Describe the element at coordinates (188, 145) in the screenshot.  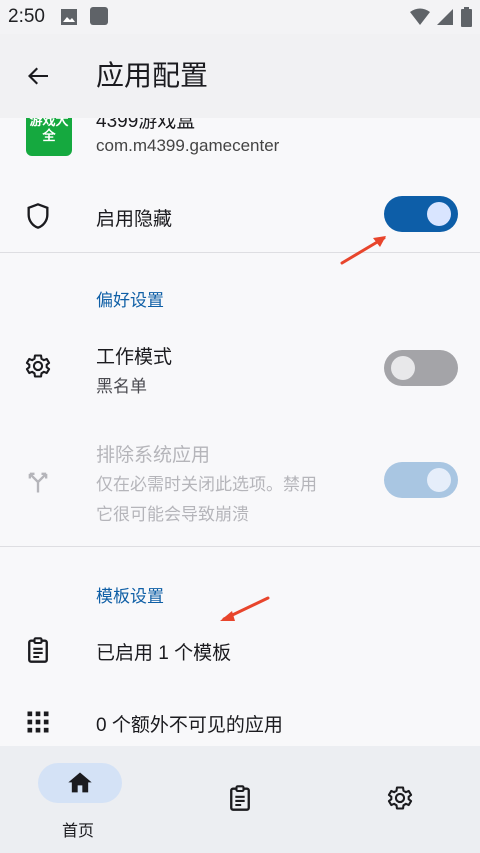
I see `app-package-name: com.m4399.gamecenter` at that location.